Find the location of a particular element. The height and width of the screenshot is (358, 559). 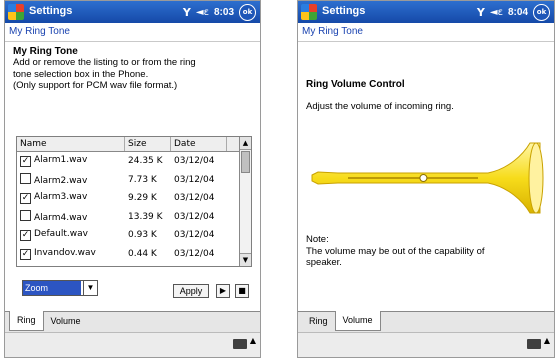

scroll-thumb is located at coordinates (245, 162).